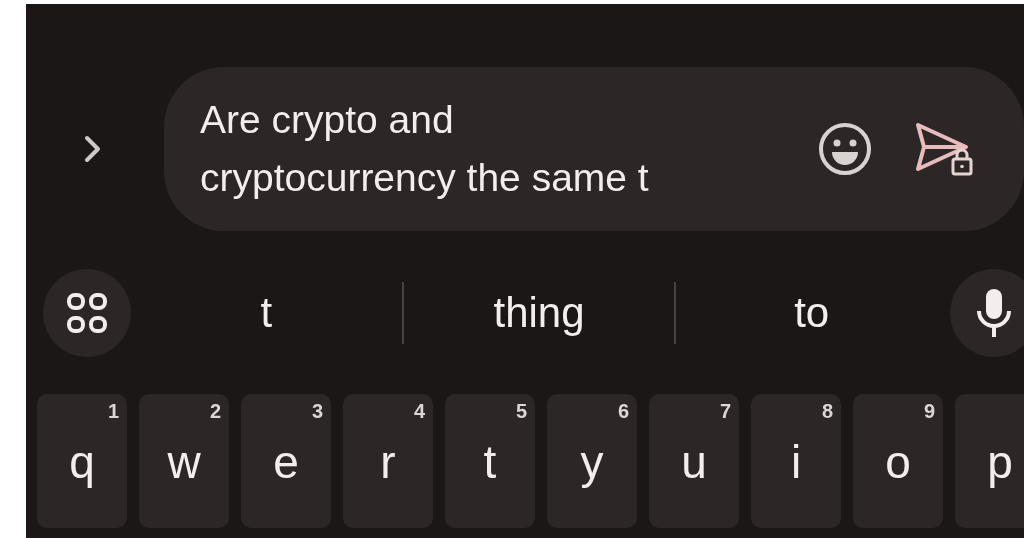 The width and height of the screenshot is (1024, 538). I want to click on key: 2 w, so click(184, 461).